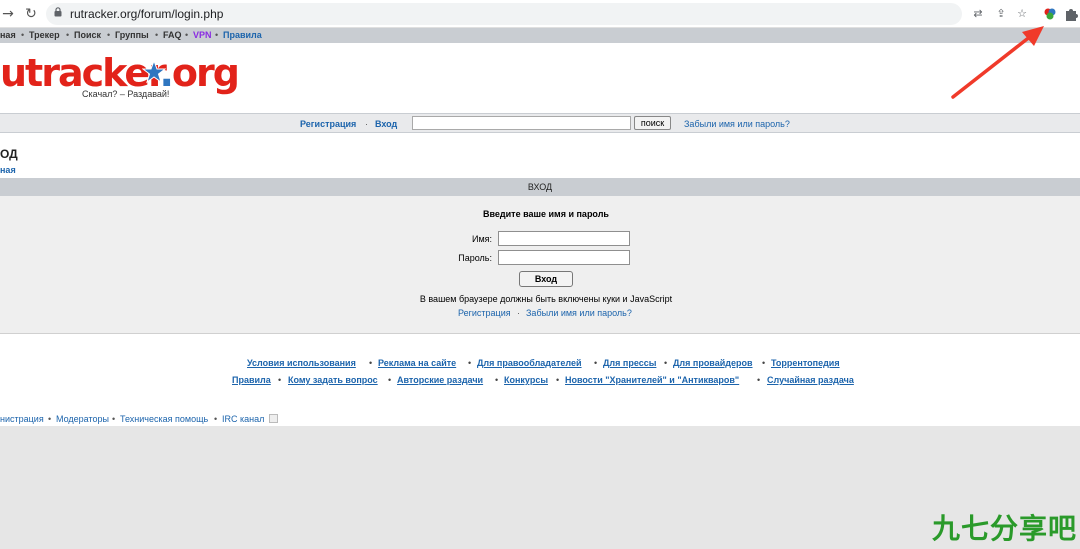  Describe the element at coordinates (251, 380) in the screenshot. I see `footer-link-rules: Правила` at that location.